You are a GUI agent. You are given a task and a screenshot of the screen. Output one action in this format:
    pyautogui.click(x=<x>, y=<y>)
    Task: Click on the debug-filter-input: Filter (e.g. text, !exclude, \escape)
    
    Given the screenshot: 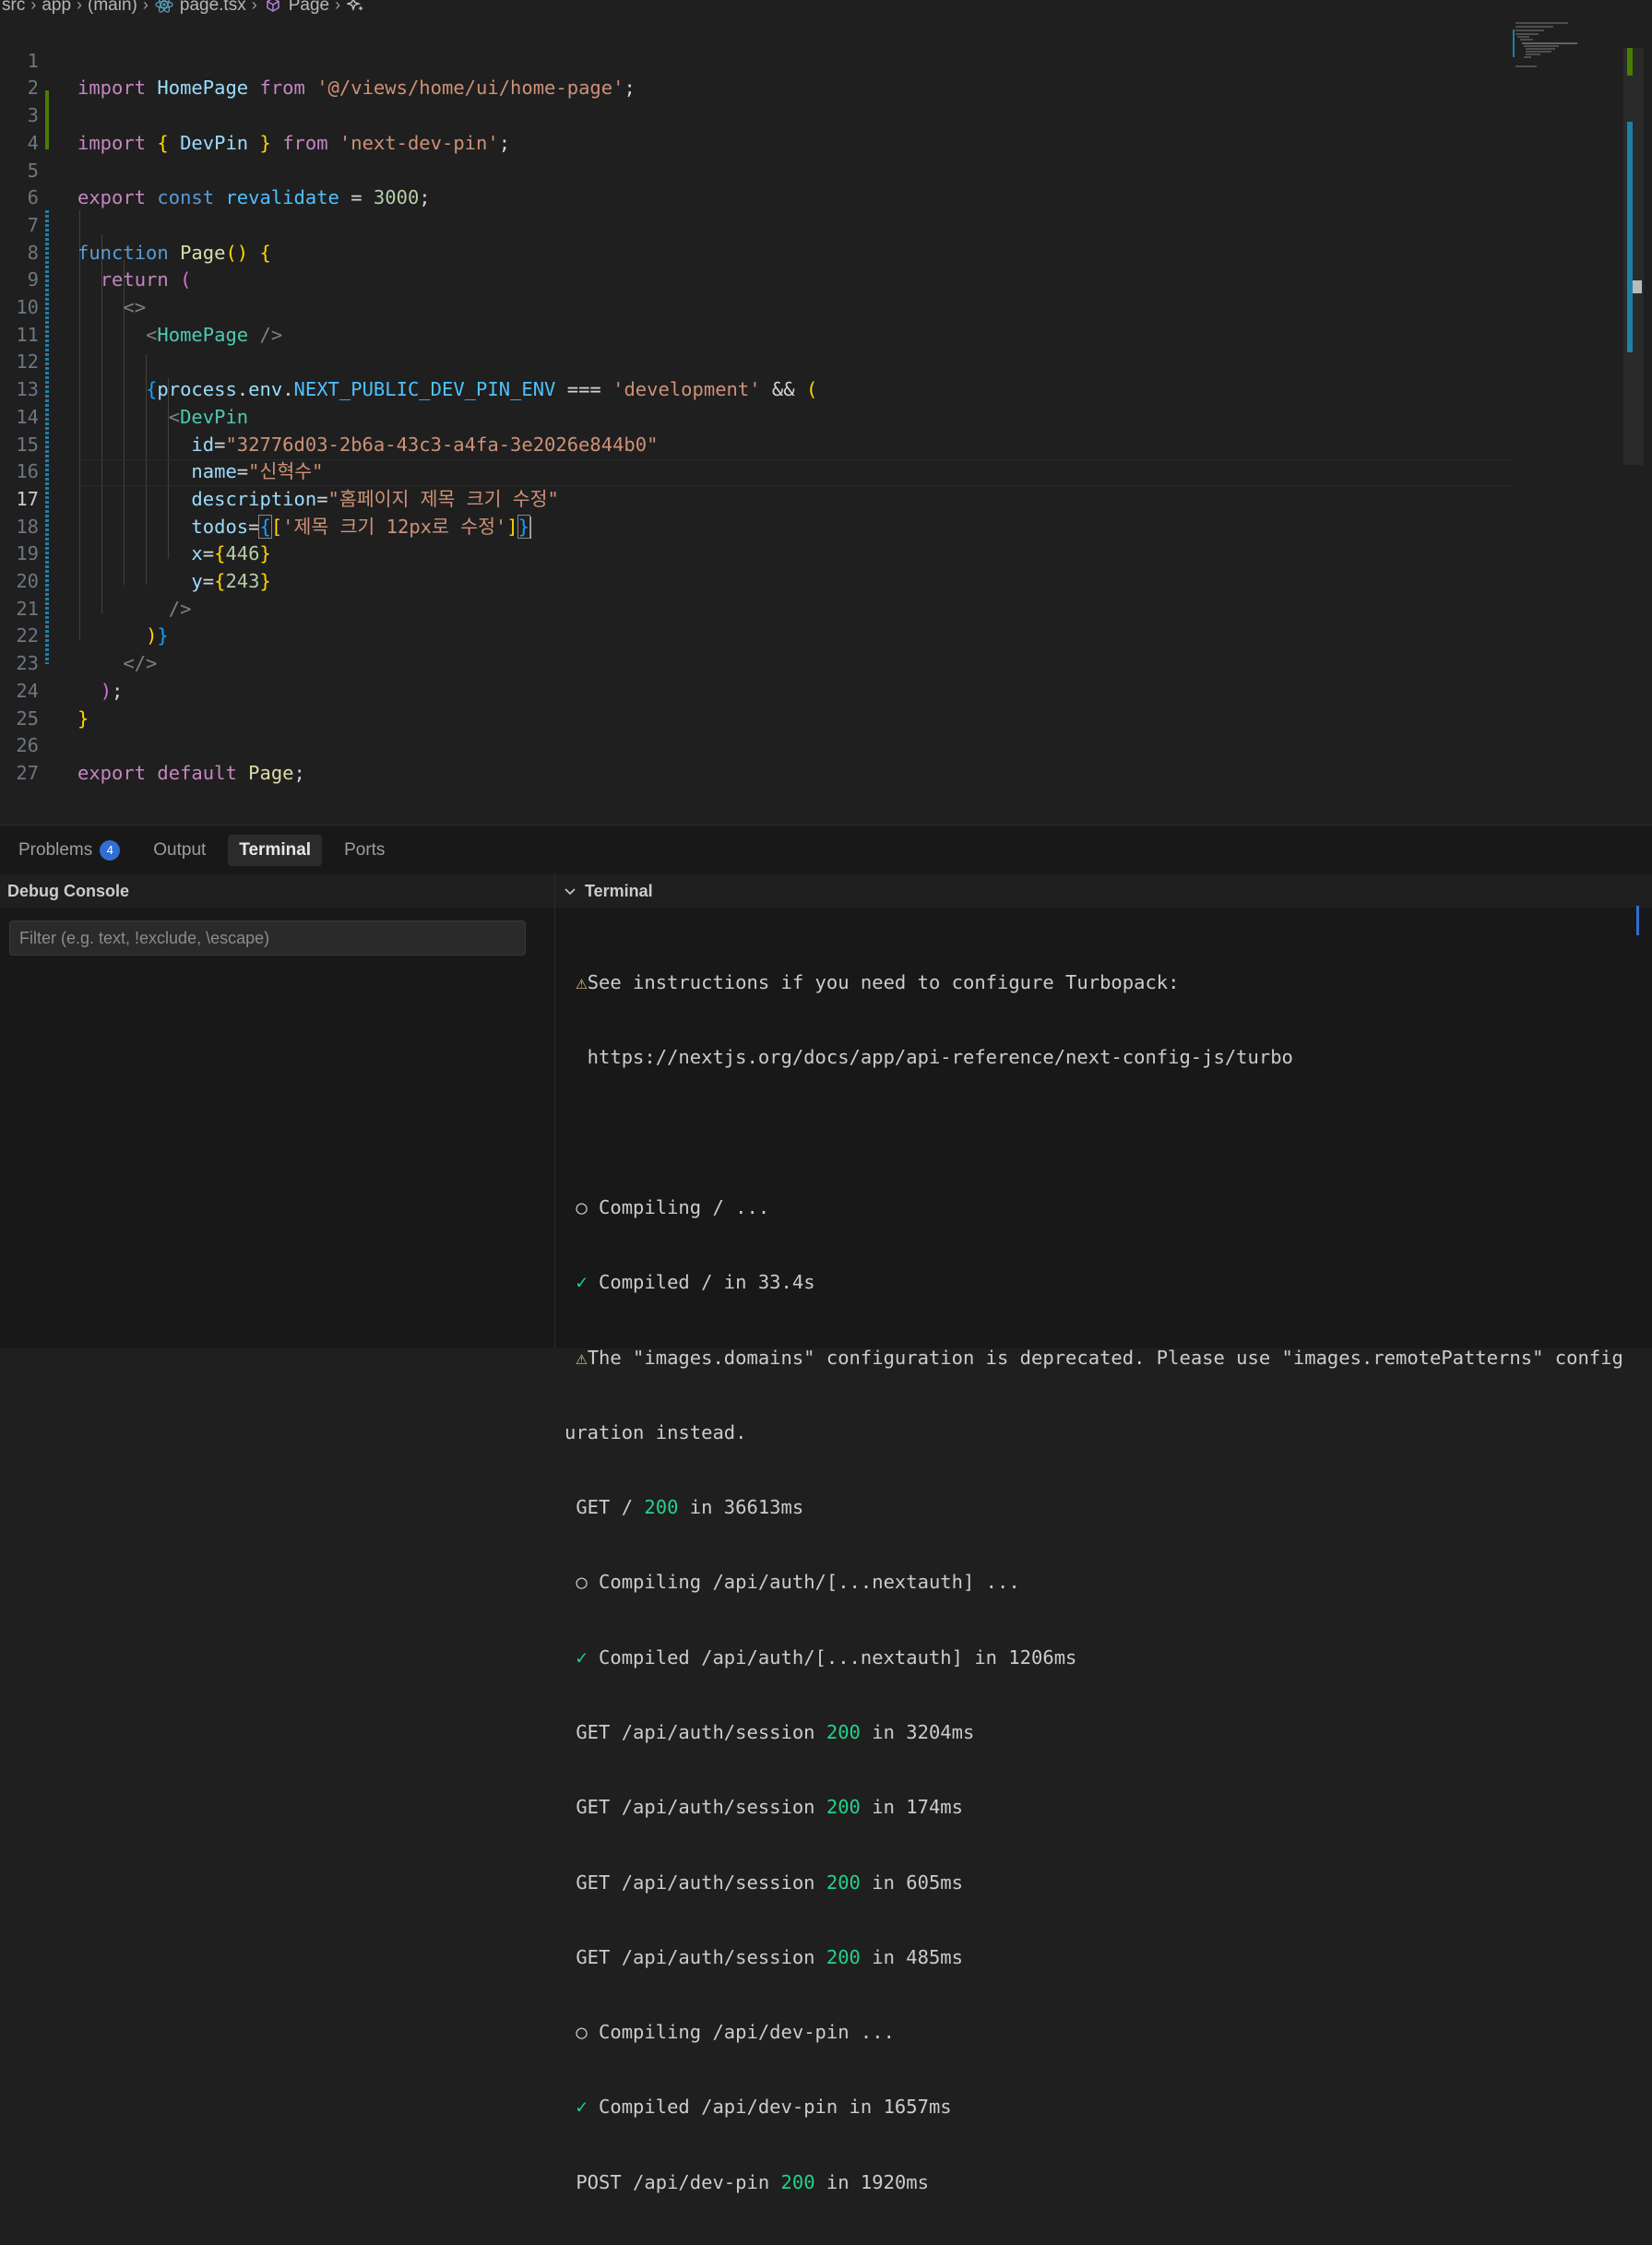 What is the action you would take?
    pyautogui.click(x=267, y=938)
    